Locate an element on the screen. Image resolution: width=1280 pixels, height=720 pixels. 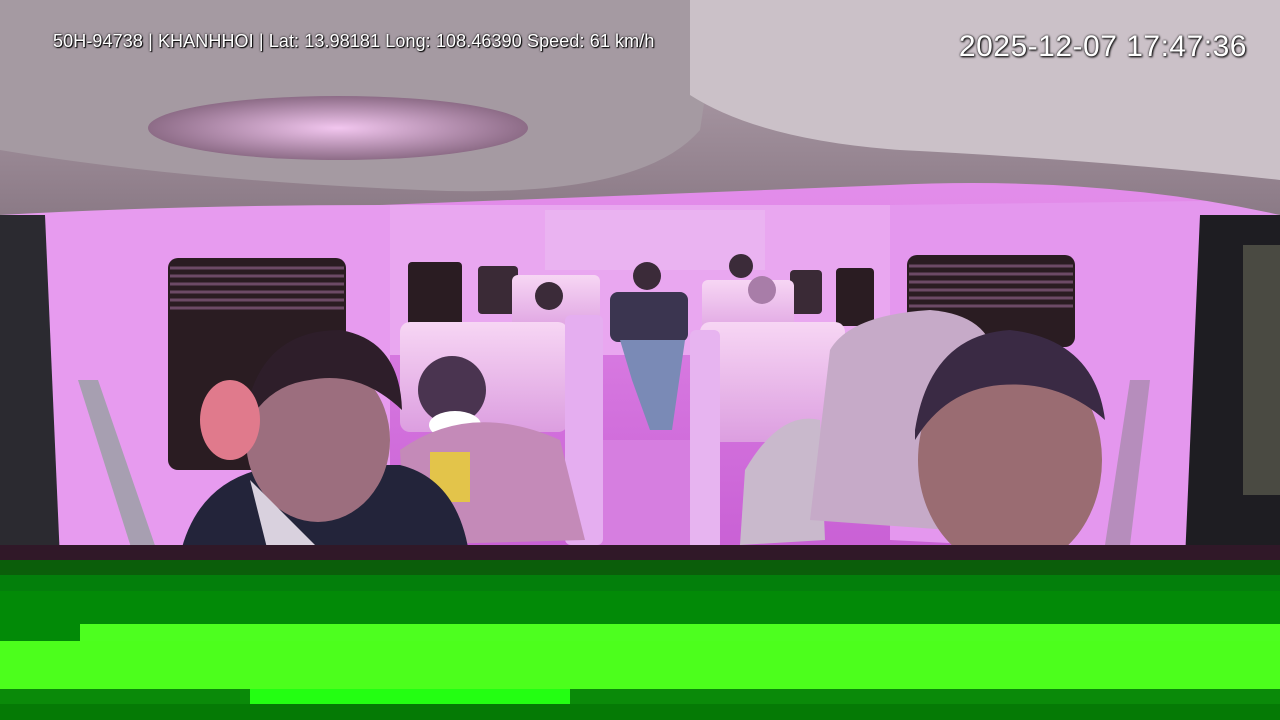
timestamp-overlay: 2025-12-07 17:47:36 is located at coordinates (1102, 46).